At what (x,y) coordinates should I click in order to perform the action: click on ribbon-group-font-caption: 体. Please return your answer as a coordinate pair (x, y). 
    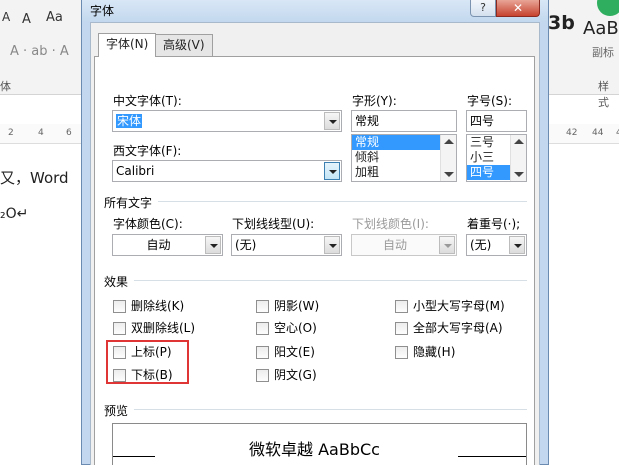
    Looking at the image, I should click on (5, 86).